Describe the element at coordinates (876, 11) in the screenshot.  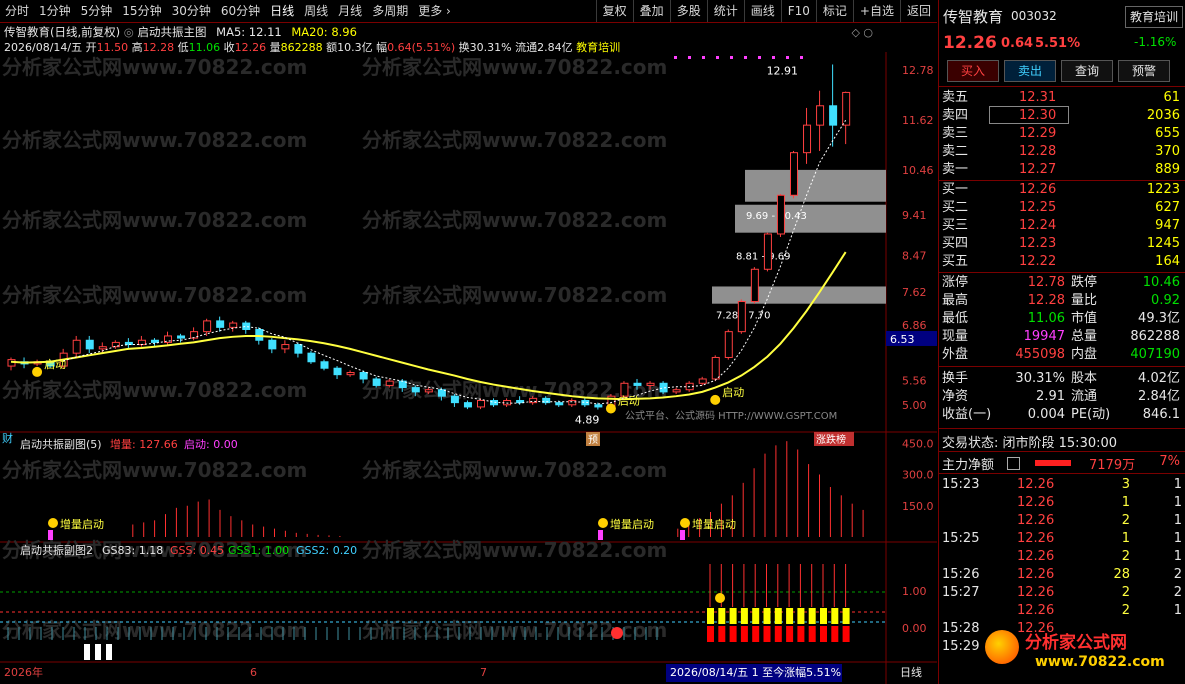
I see `tool-button-7: +自选` at that location.